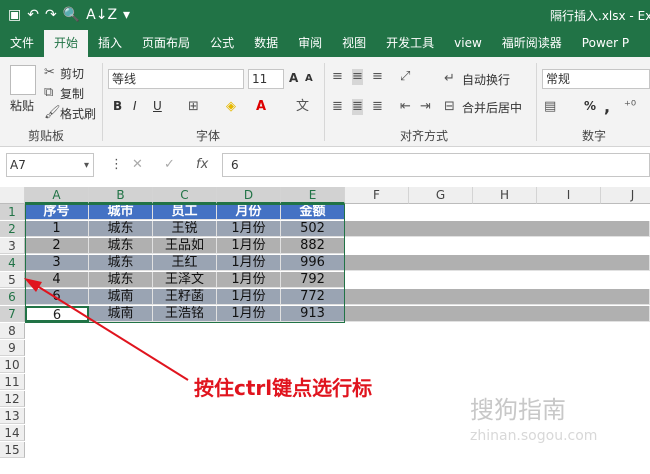 Image resolution: width=650 pixels, height=474 pixels. Describe the element at coordinates (534, 436) in the screenshot. I see `watermark-url: zhinan.sogou.com` at that location.